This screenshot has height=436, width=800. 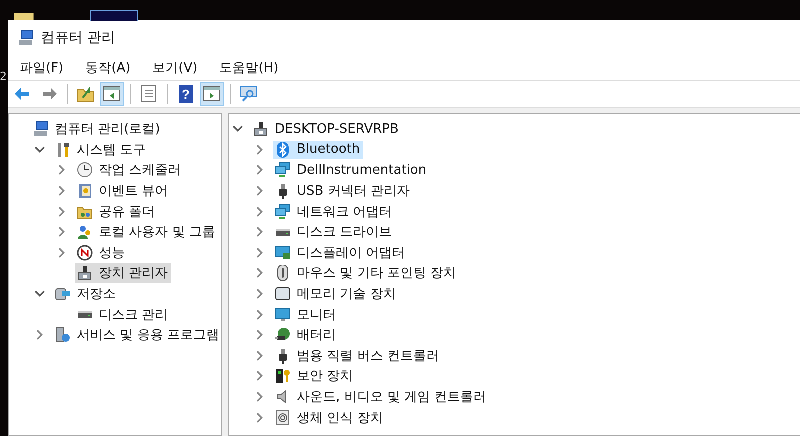 I want to click on tree-item: 저장소, so click(x=86, y=294).